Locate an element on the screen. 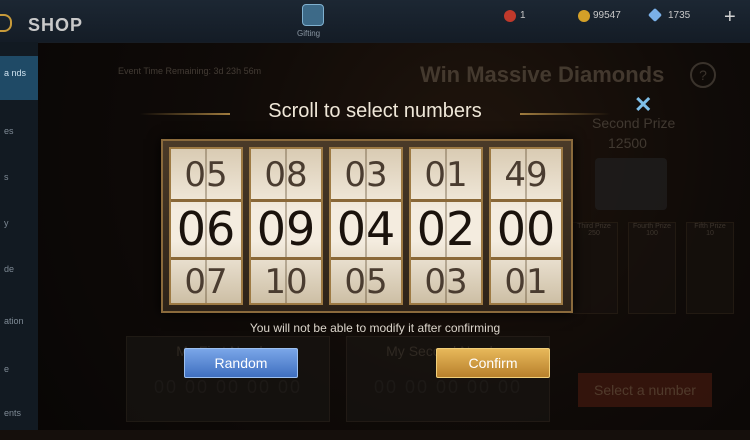 The image size is (750, 440). diamond-count: 1735 is located at coordinates (679, 15).